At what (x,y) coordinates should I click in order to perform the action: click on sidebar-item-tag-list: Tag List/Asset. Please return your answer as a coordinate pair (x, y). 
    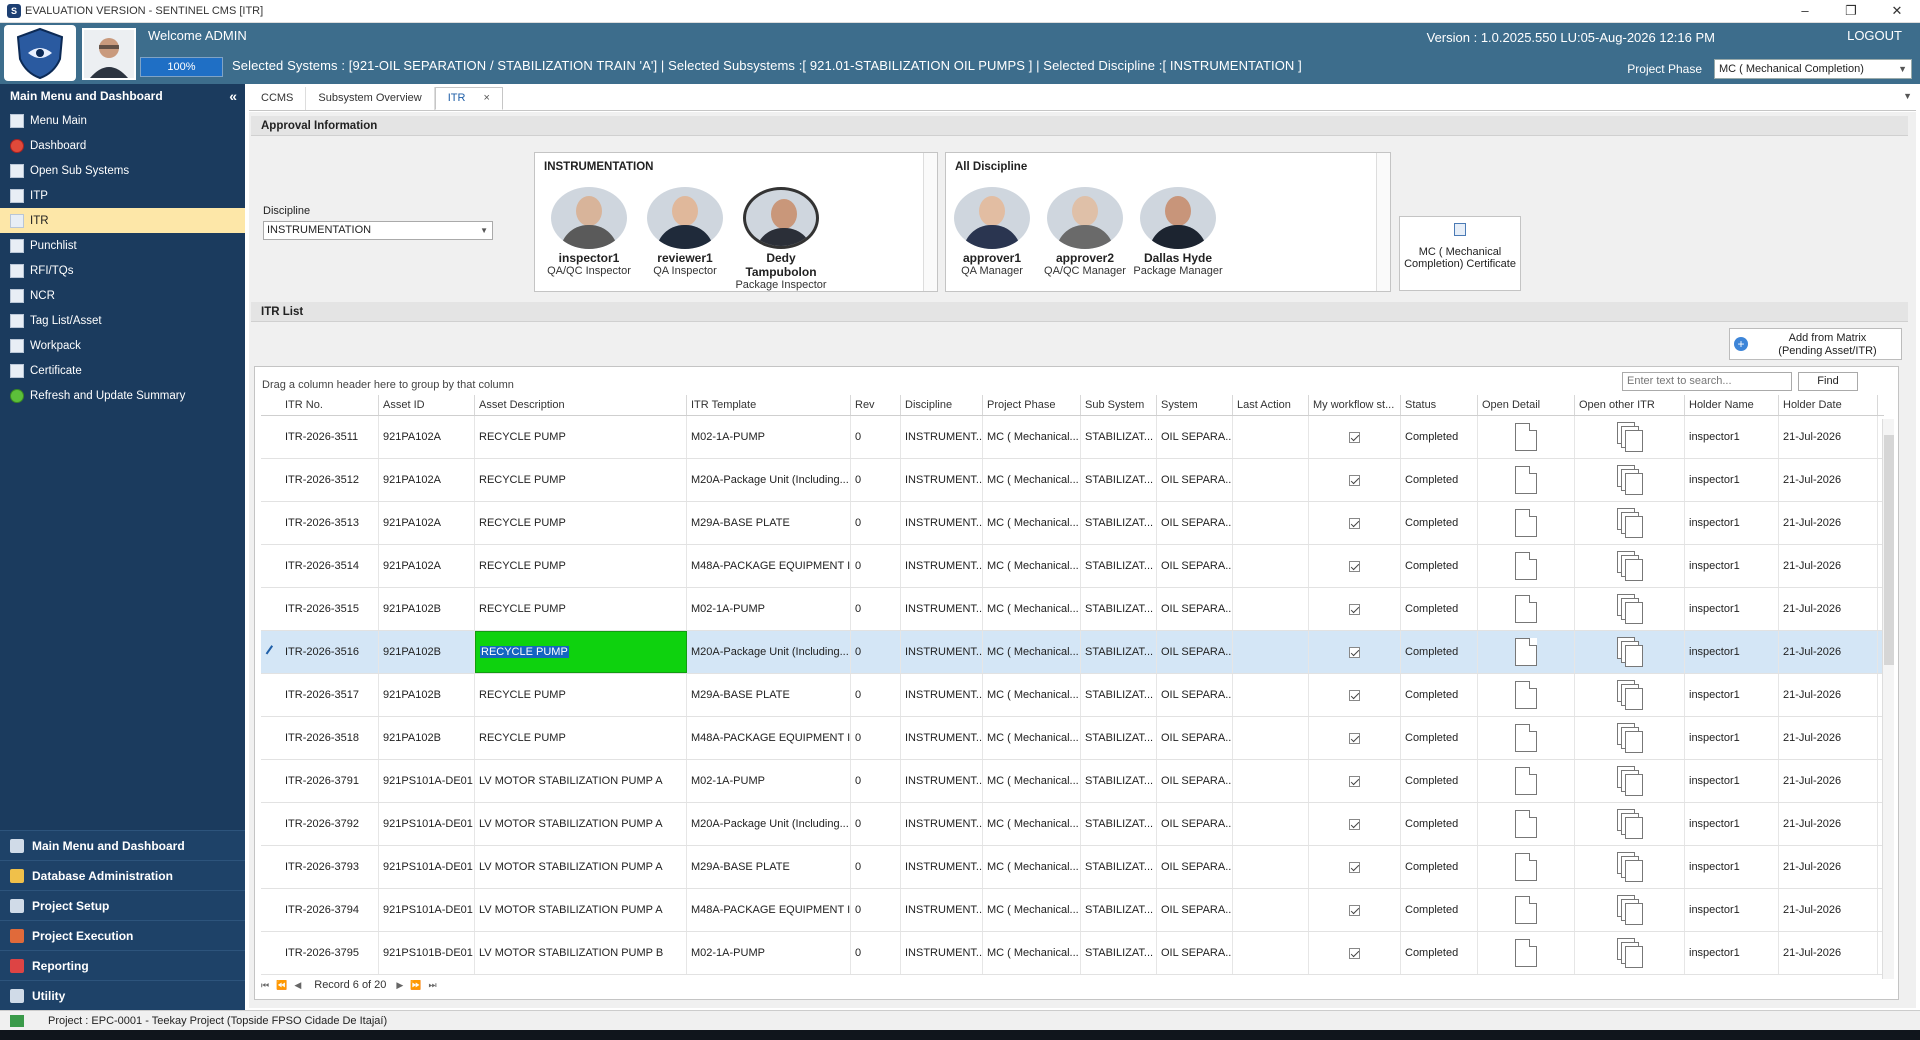
    Looking at the image, I should click on (122, 320).